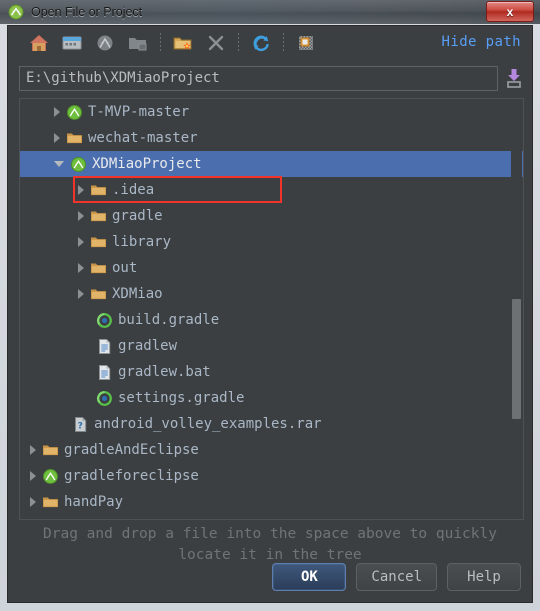 Image resolution: width=540 pixels, height=611 pixels. Describe the element at coordinates (148, 346) in the screenshot. I see `tree-row-label: gradlew` at that location.